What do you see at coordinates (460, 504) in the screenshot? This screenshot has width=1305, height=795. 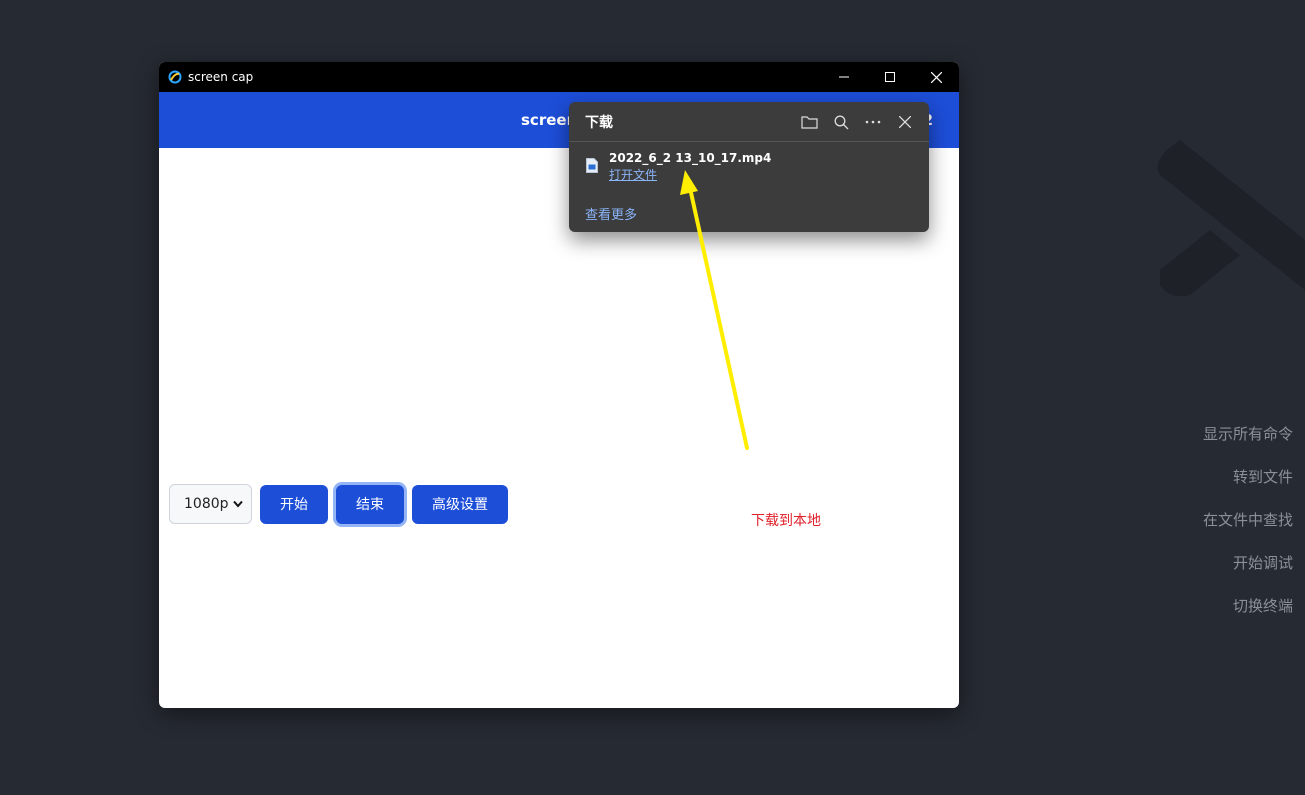 I see `advanced-settings-button: 高级设置` at bounding box center [460, 504].